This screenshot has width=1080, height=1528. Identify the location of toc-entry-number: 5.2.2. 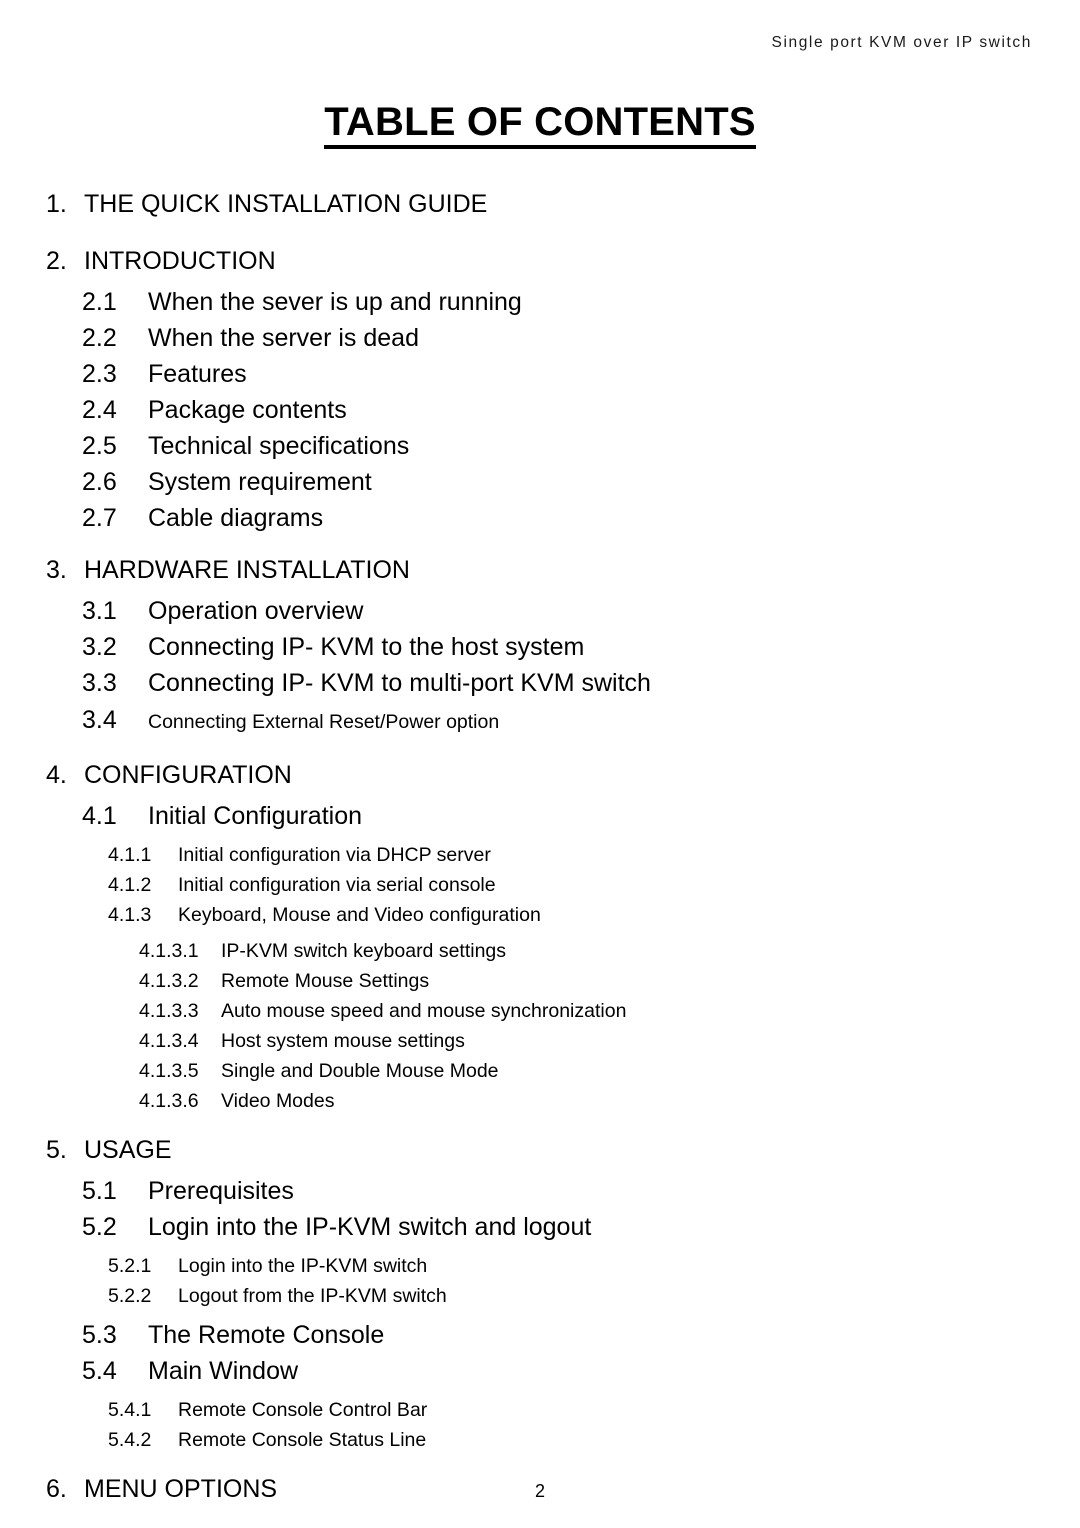
(130, 1296).